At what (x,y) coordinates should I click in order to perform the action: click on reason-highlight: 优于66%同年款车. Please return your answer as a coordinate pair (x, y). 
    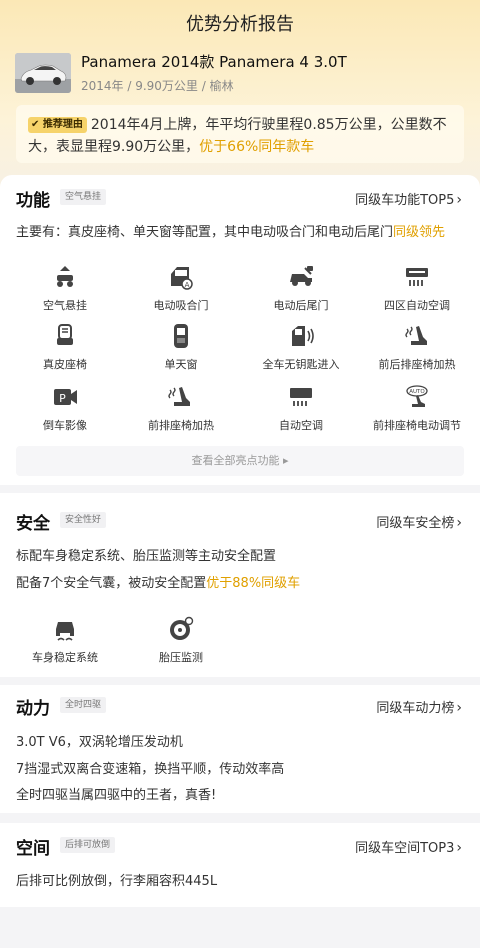
    Looking at the image, I should click on (257, 147).